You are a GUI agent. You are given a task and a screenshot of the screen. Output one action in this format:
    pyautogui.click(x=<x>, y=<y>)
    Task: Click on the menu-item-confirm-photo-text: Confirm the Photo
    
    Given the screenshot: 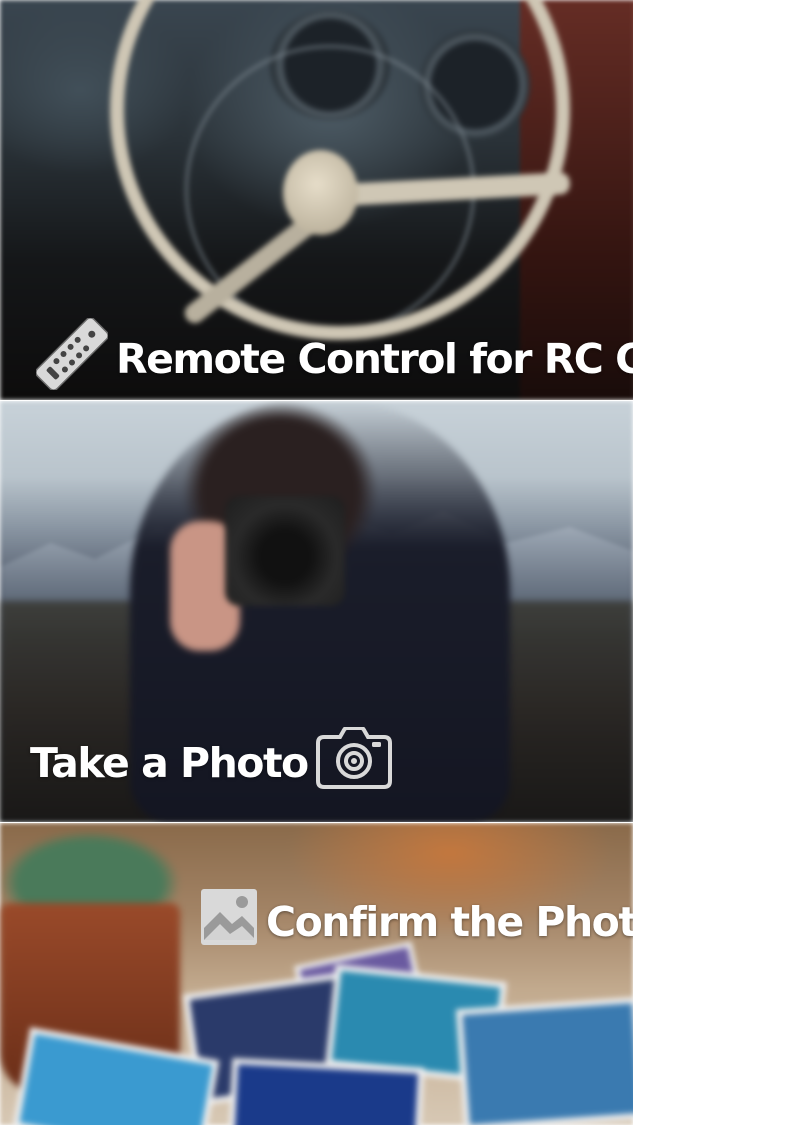 What is the action you would take?
    pyautogui.click(x=449, y=922)
    